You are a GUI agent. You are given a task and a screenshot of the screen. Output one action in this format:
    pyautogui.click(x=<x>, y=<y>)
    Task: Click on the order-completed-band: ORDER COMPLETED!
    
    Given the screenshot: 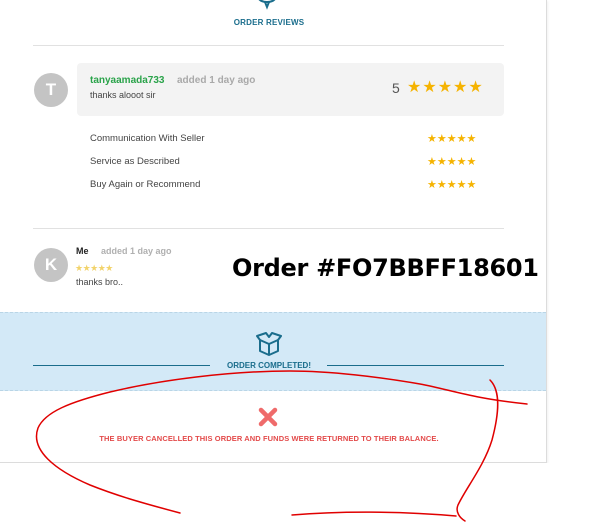 What is the action you would take?
    pyautogui.click(x=273, y=351)
    